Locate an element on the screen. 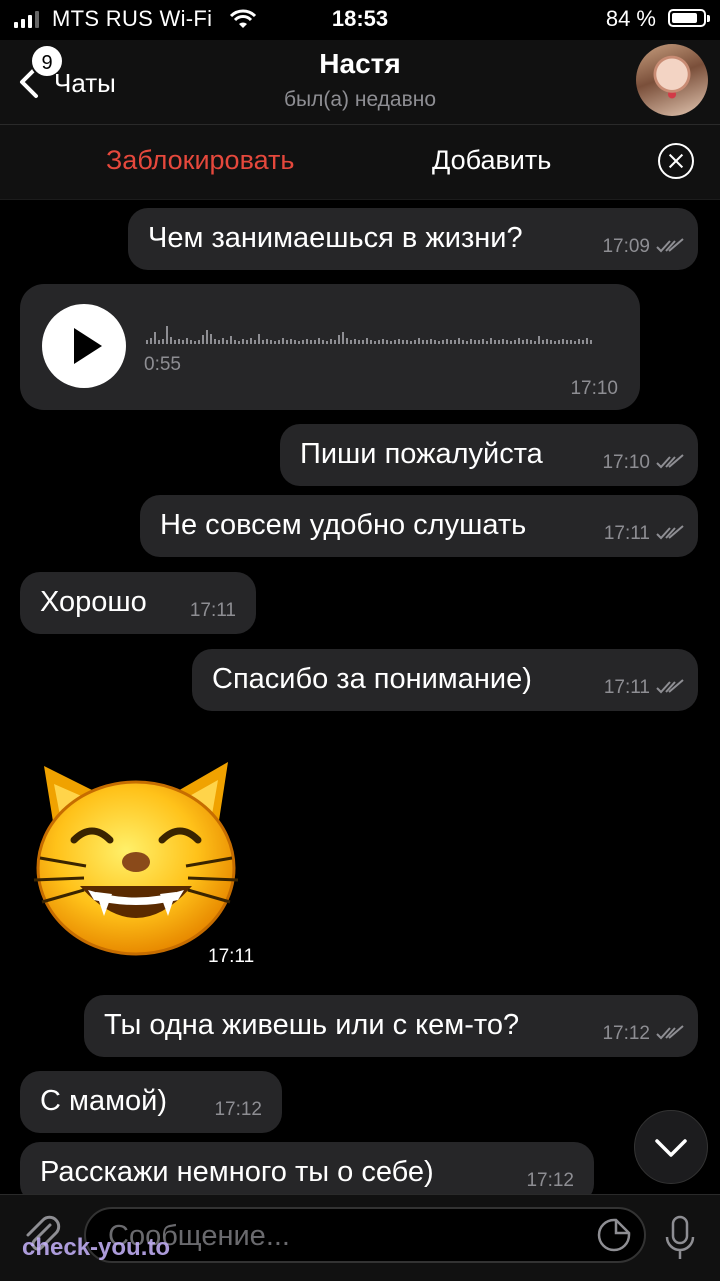 Image resolution: width=720 pixels, height=1281 pixels. message-text: С мамой) is located at coordinates (103, 1101).